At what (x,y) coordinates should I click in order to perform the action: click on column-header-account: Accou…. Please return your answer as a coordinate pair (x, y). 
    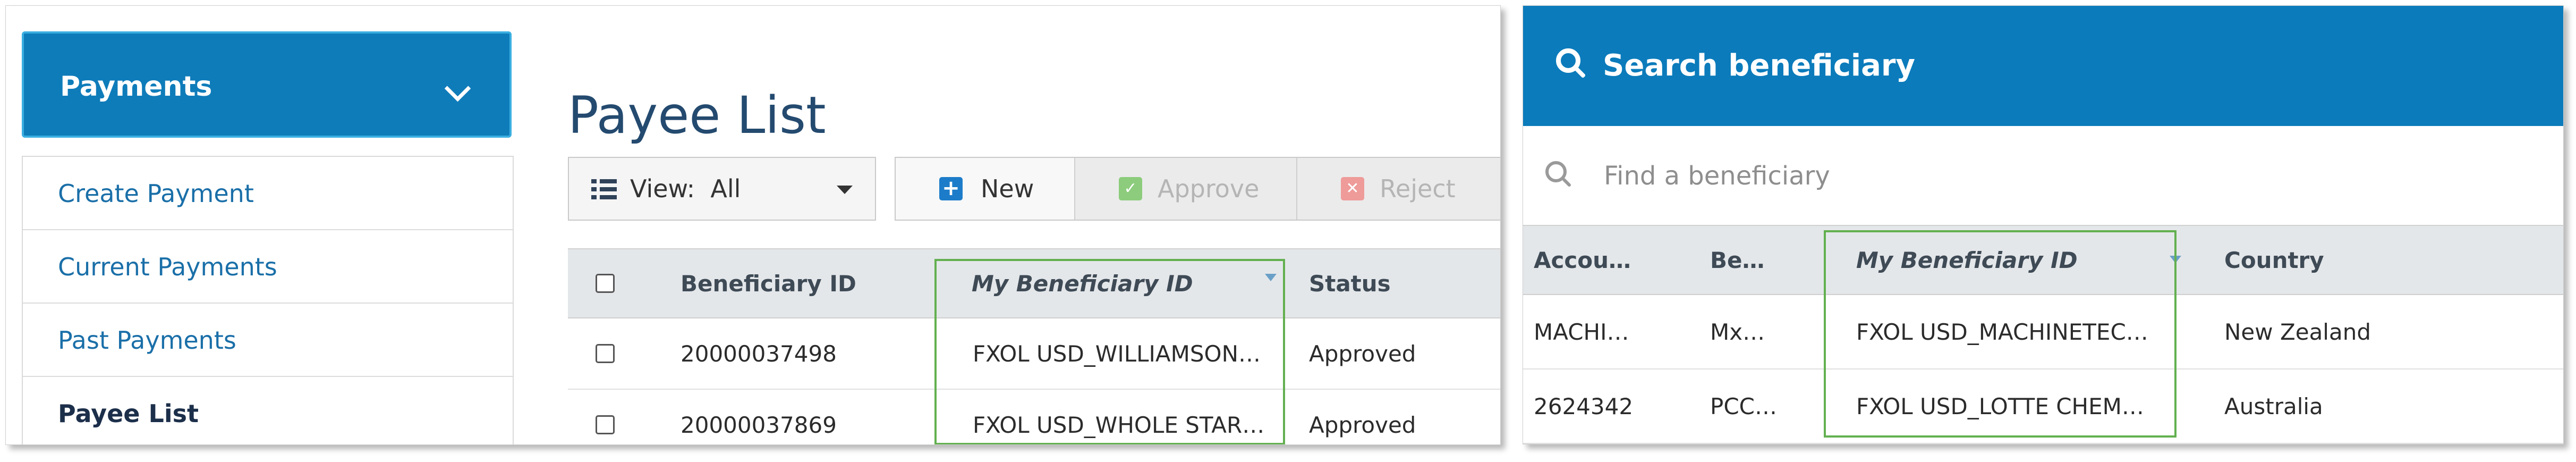
    Looking at the image, I should click on (1582, 260).